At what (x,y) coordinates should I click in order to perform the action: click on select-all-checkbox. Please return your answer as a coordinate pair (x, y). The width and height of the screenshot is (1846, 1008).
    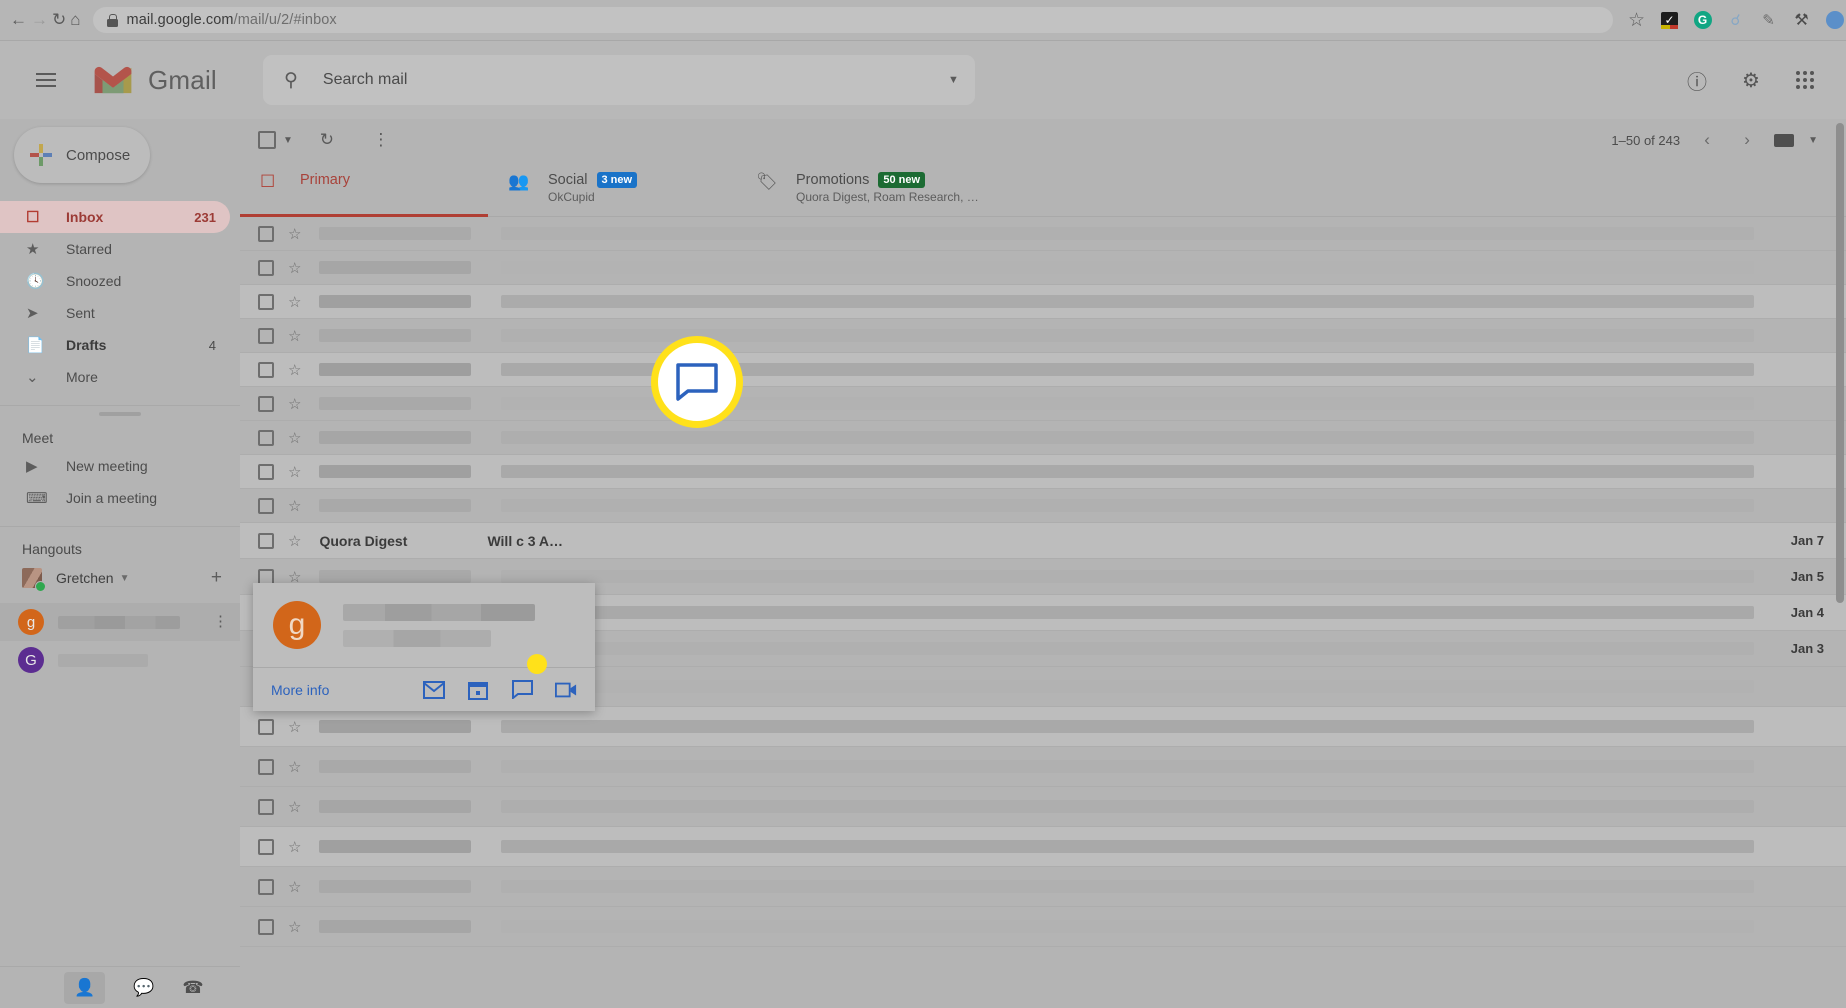
    Looking at the image, I should click on (267, 140).